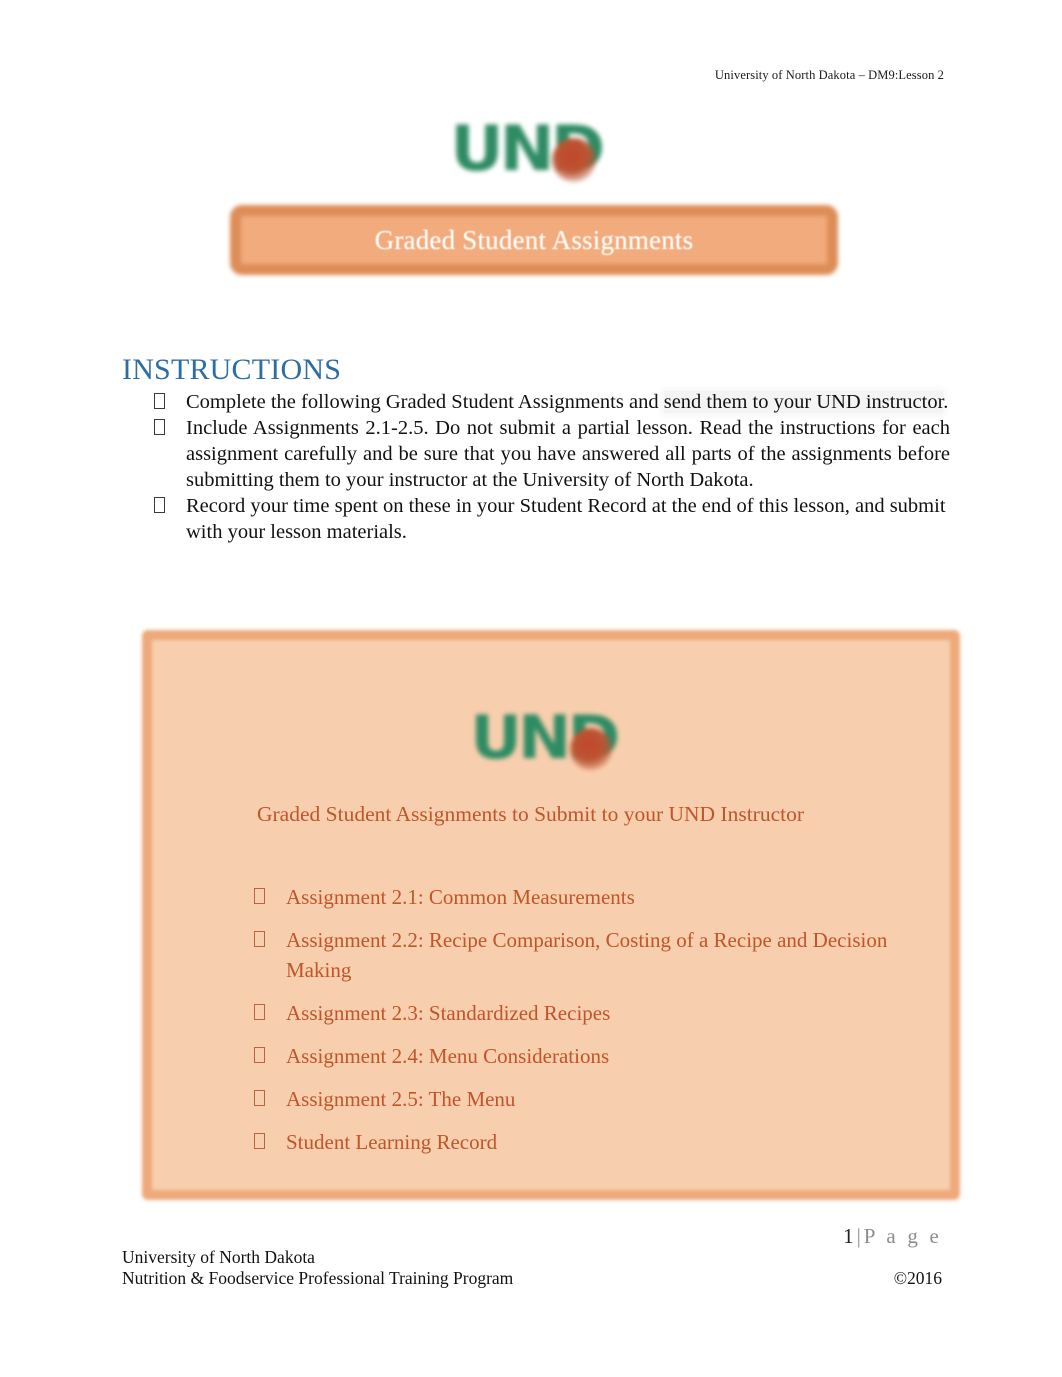 The image size is (1062, 1377). What do you see at coordinates (218, 1257) in the screenshot?
I see `footer-org-line-1: University of North Dakota` at bounding box center [218, 1257].